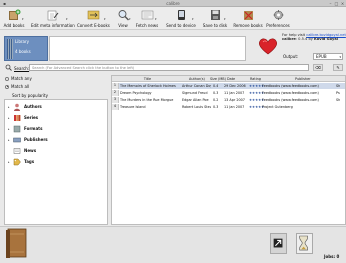 Image resolution: width=346 pixels, height=263 pixels. I want to click on toolbar-label: Convert E-books, so click(93, 25).